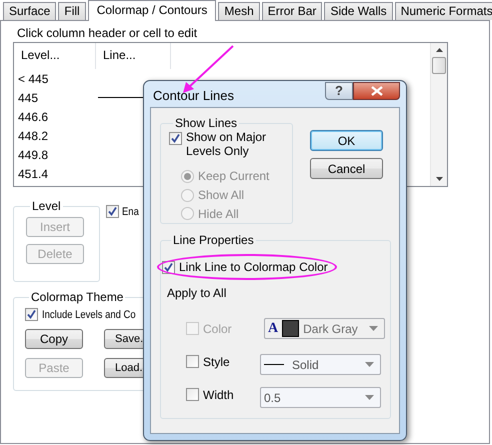 This screenshot has height=445, width=492. I want to click on dialog-button: Cancel, so click(346, 168).